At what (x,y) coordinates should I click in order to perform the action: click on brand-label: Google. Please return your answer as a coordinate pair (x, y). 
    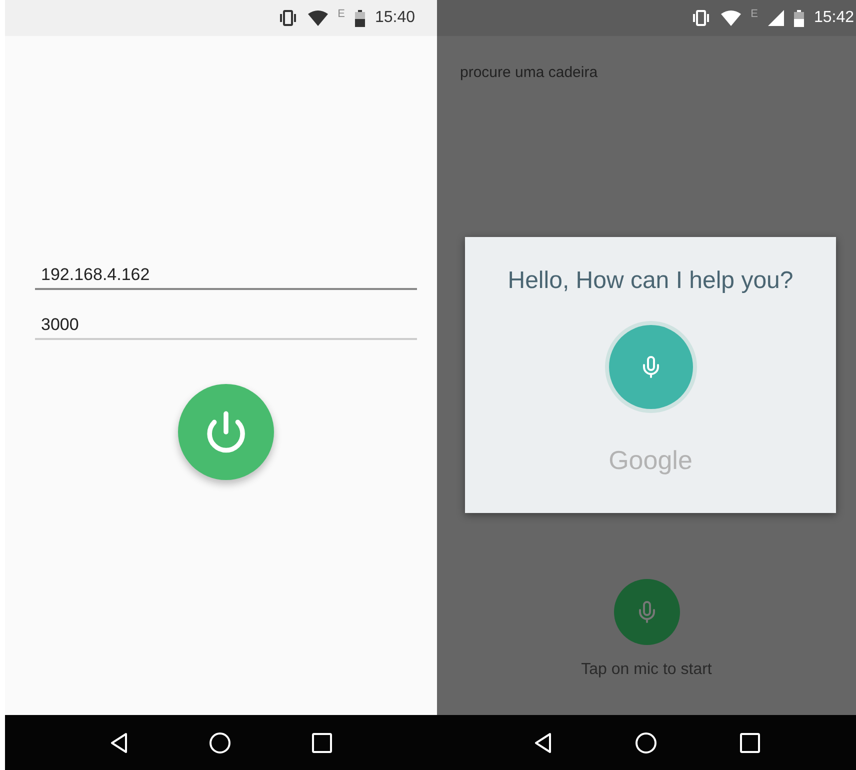
    Looking at the image, I should click on (650, 460).